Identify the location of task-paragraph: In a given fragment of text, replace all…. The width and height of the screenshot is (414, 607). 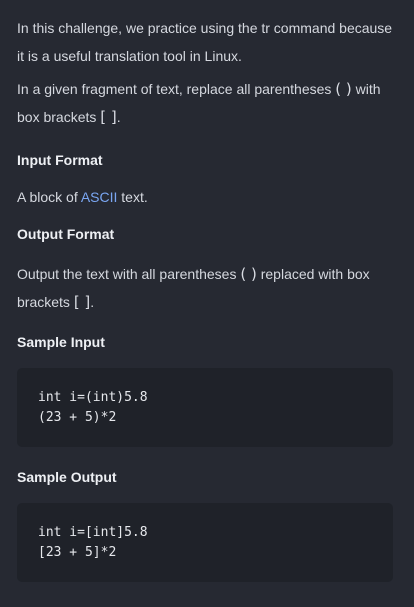
(205, 103).